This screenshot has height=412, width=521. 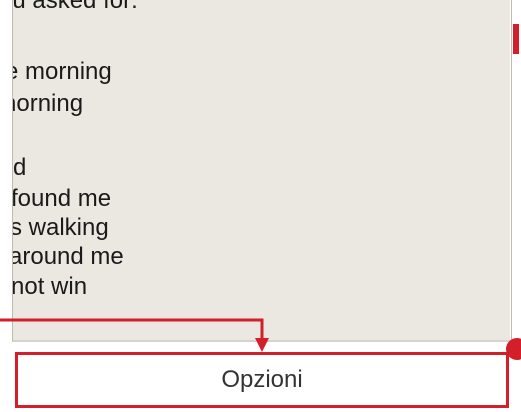 I want to click on text-line-7: around me, so click(x=68, y=256).